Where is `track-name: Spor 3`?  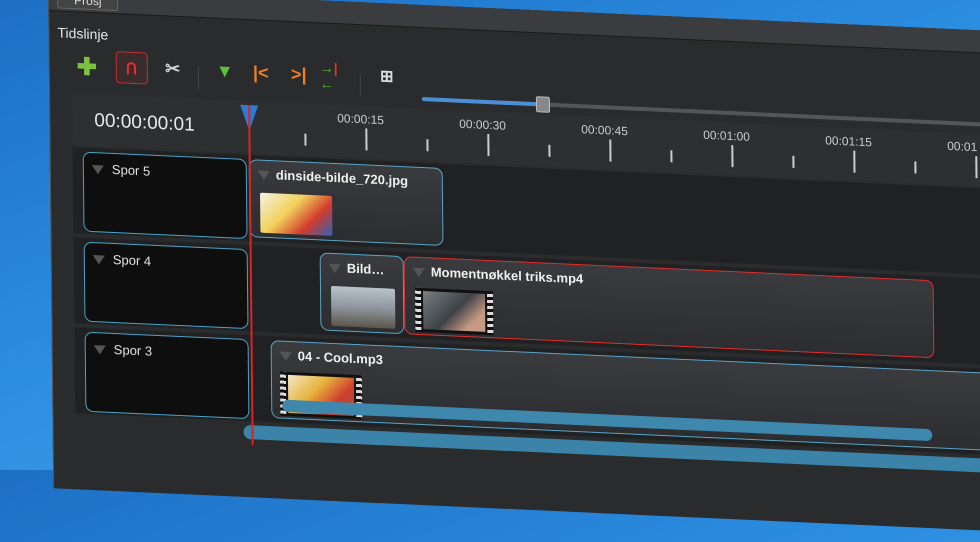 track-name: Spor 3 is located at coordinates (133, 350).